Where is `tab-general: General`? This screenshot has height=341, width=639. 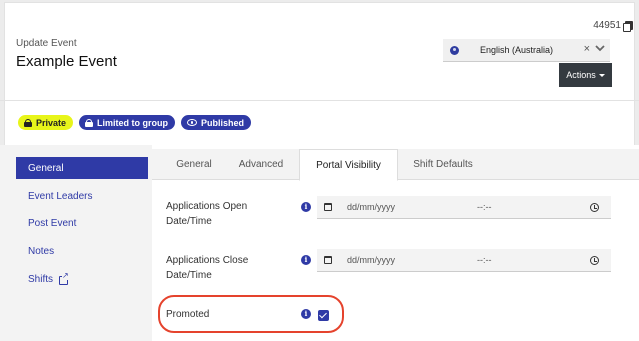 tab-general: General is located at coordinates (194, 164).